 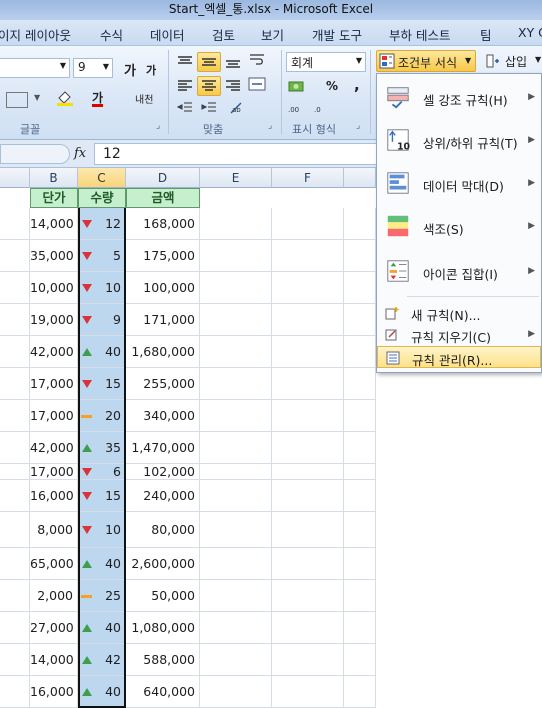 What do you see at coordinates (54, 198) in the screenshot?
I see `header-price: 단가` at bounding box center [54, 198].